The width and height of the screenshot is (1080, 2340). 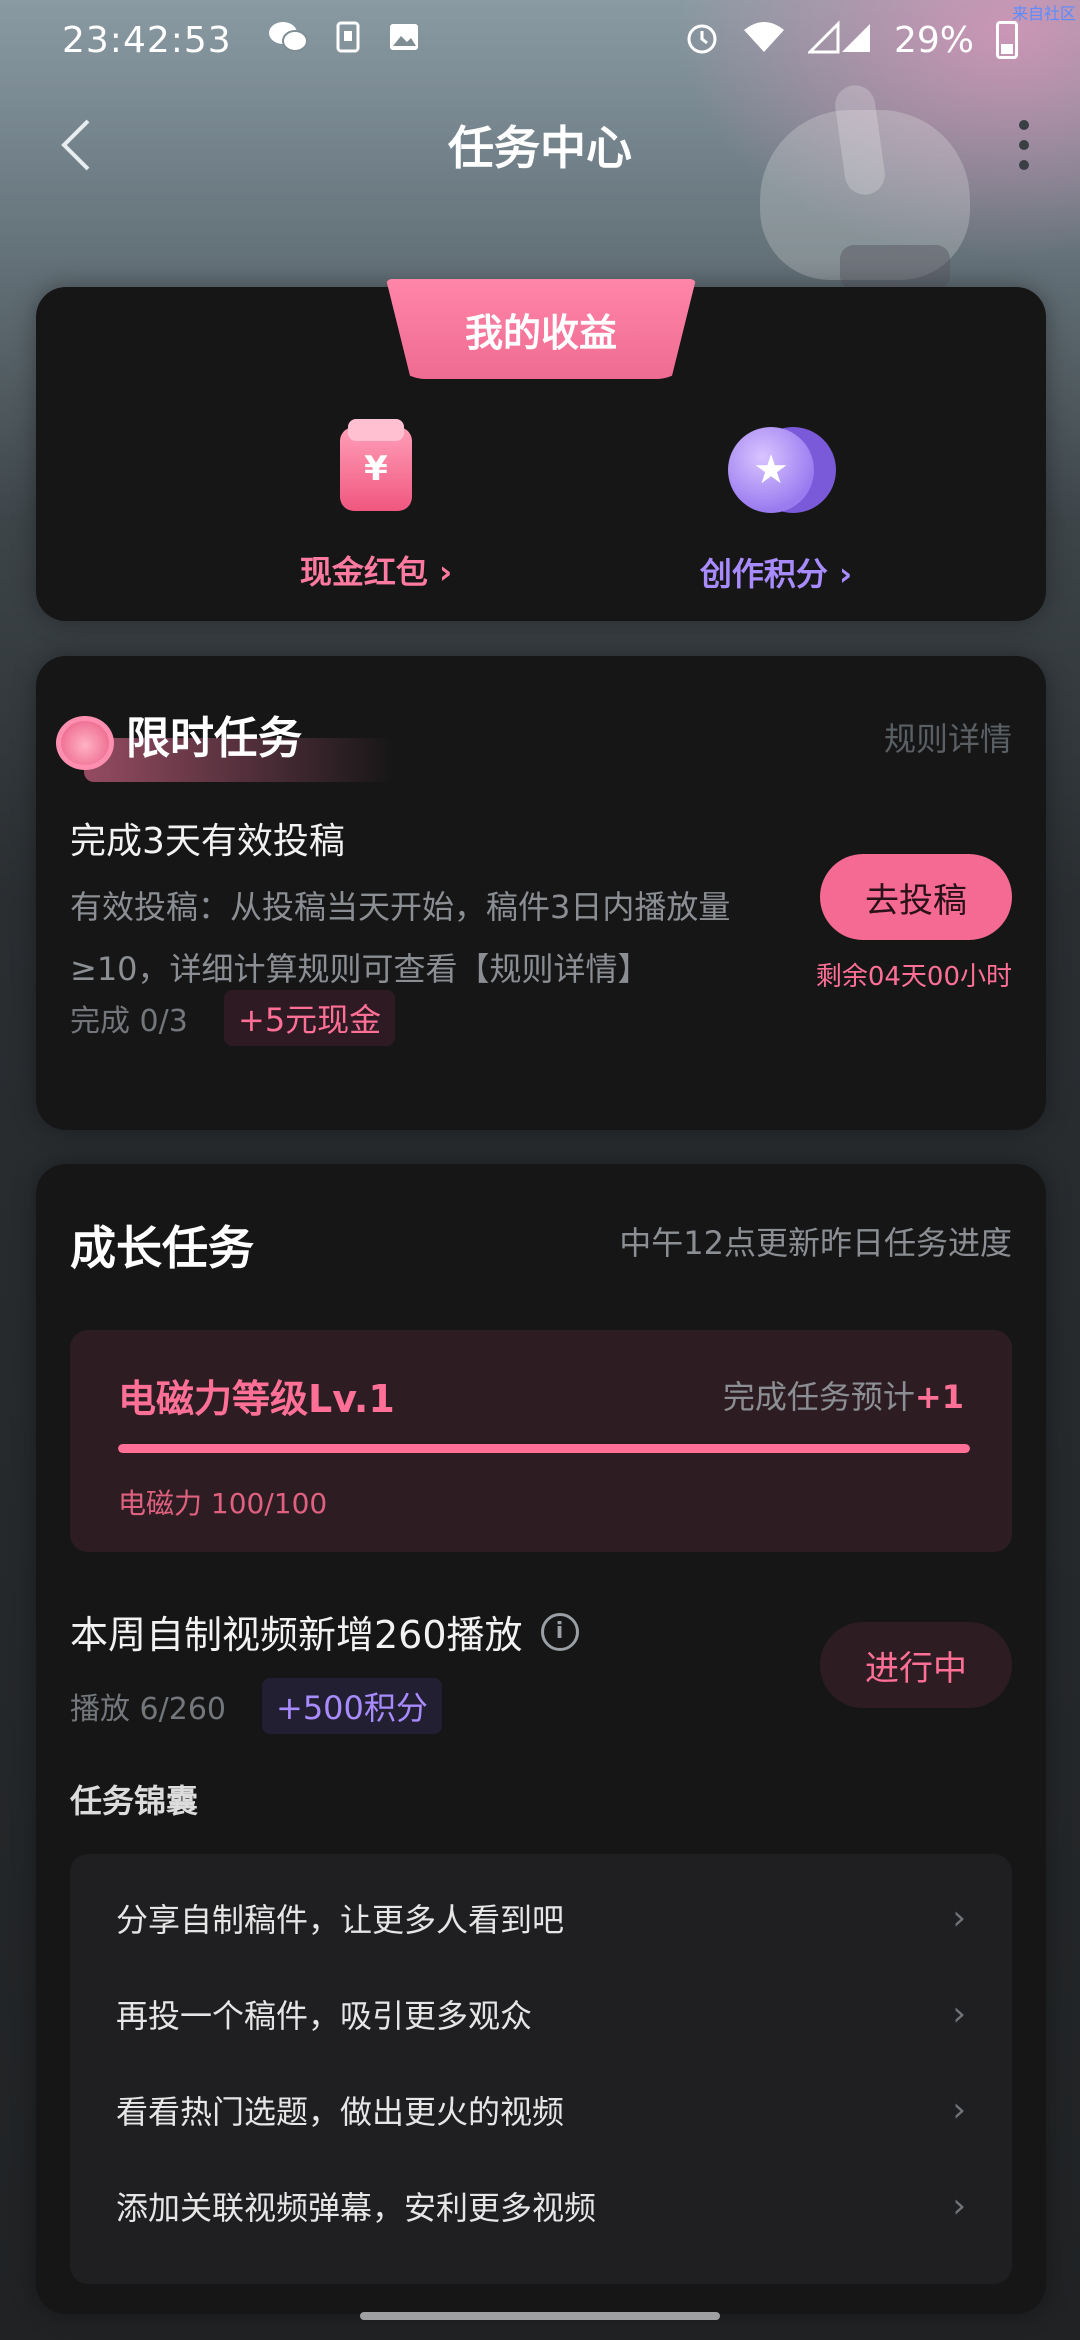 What do you see at coordinates (895, 267) in the screenshot?
I see `mascot-face-decoration` at bounding box center [895, 267].